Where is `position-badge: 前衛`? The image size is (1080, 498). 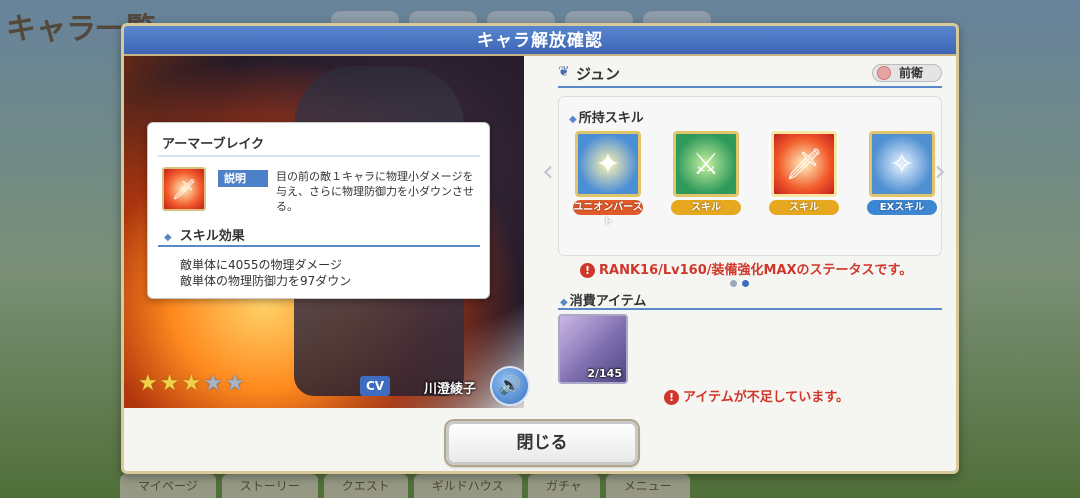 position-badge: 前衛 is located at coordinates (907, 73).